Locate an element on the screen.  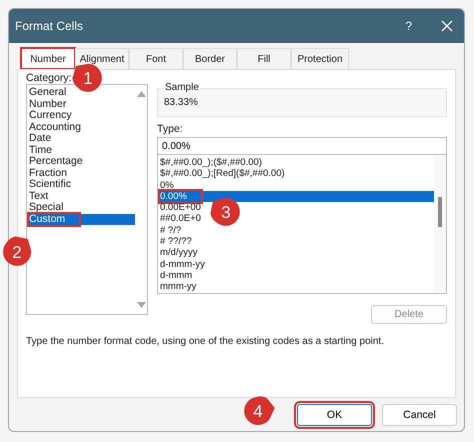
close-icon is located at coordinates (447, 26).